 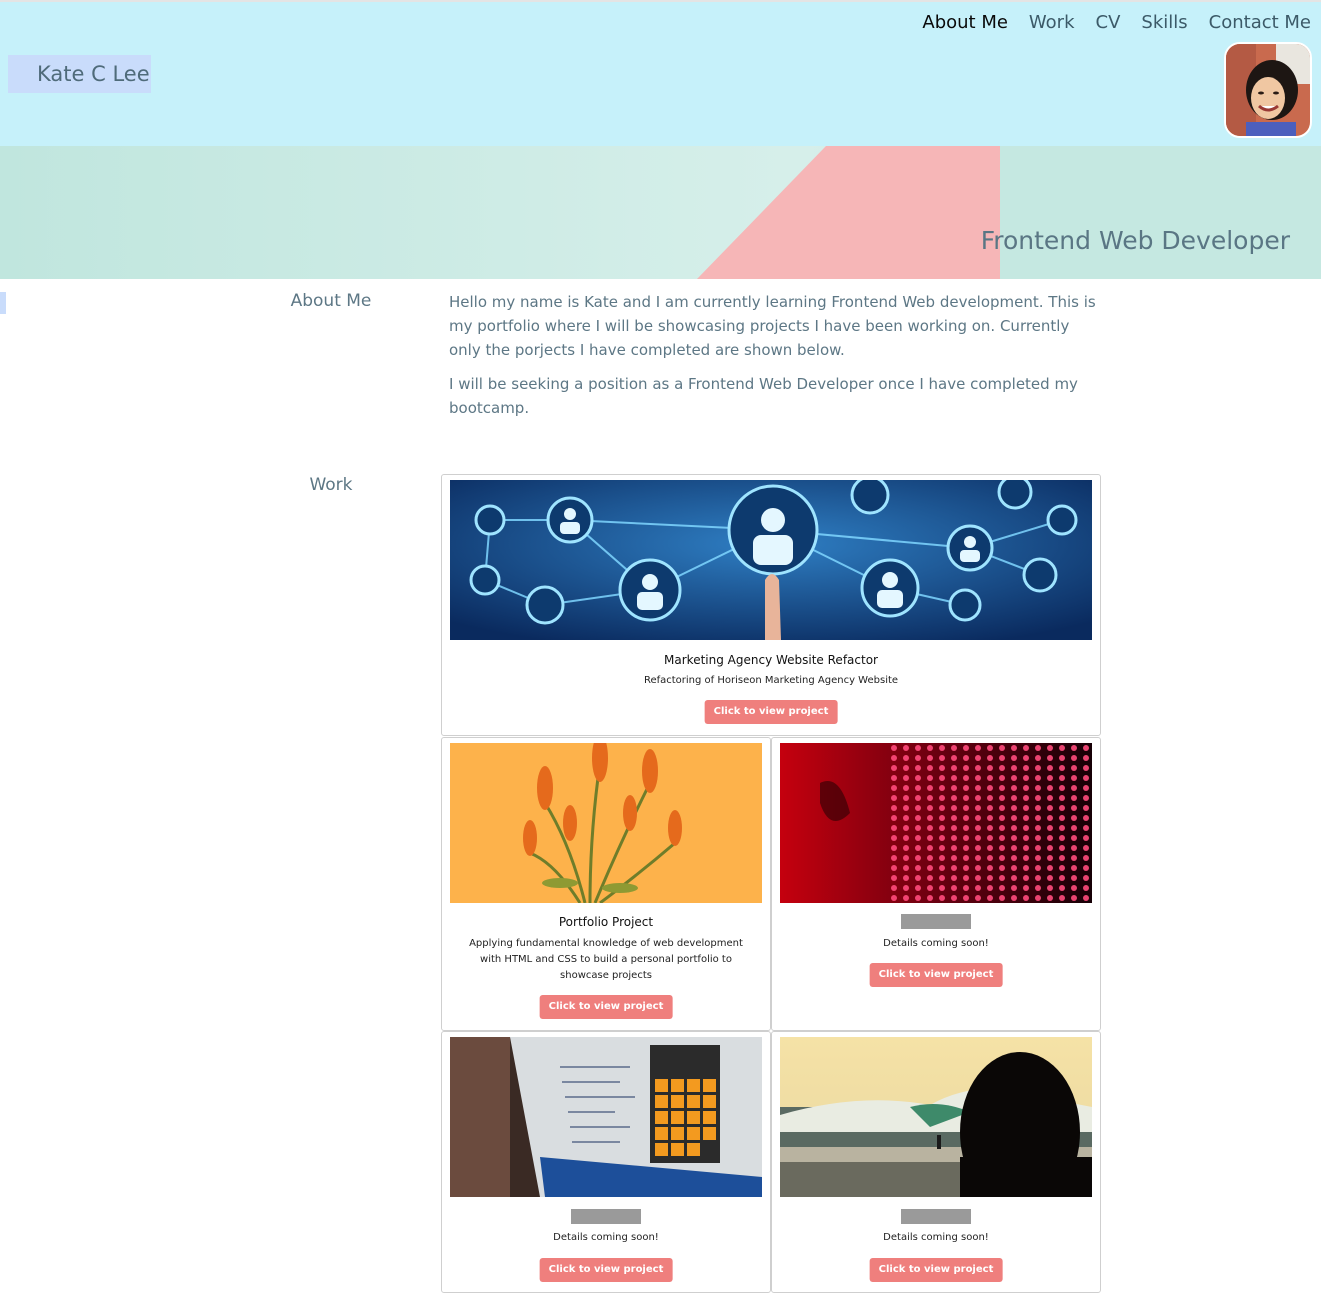 What do you see at coordinates (606, 1117) in the screenshot?
I see `project-thumbnail-calculator` at bounding box center [606, 1117].